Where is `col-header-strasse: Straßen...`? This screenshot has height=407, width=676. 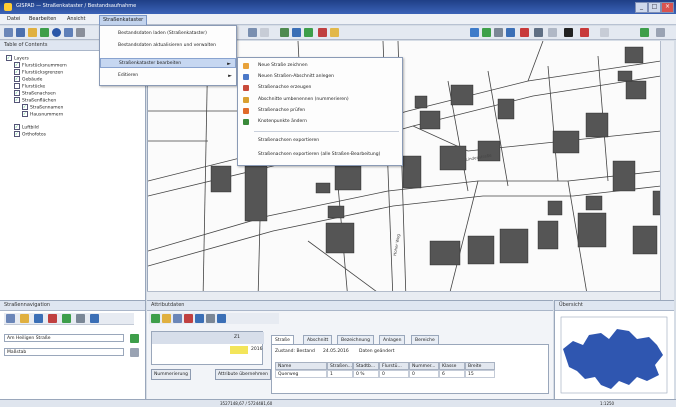
col-header-strasse: Straßen... is located at coordinates (340, 366).